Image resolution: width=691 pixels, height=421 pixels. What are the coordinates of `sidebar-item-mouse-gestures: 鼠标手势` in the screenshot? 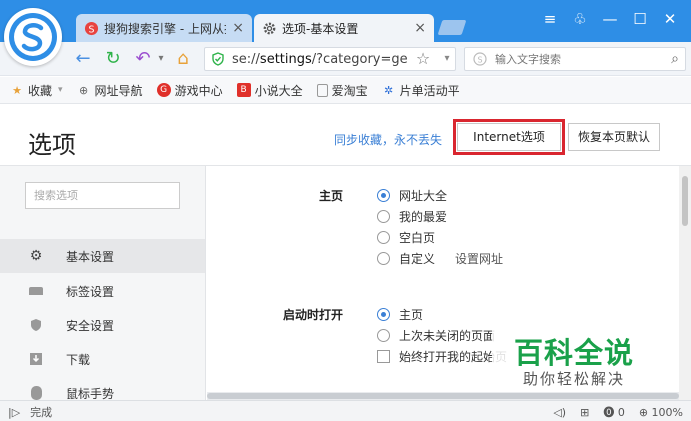 It's located at (102, 388).